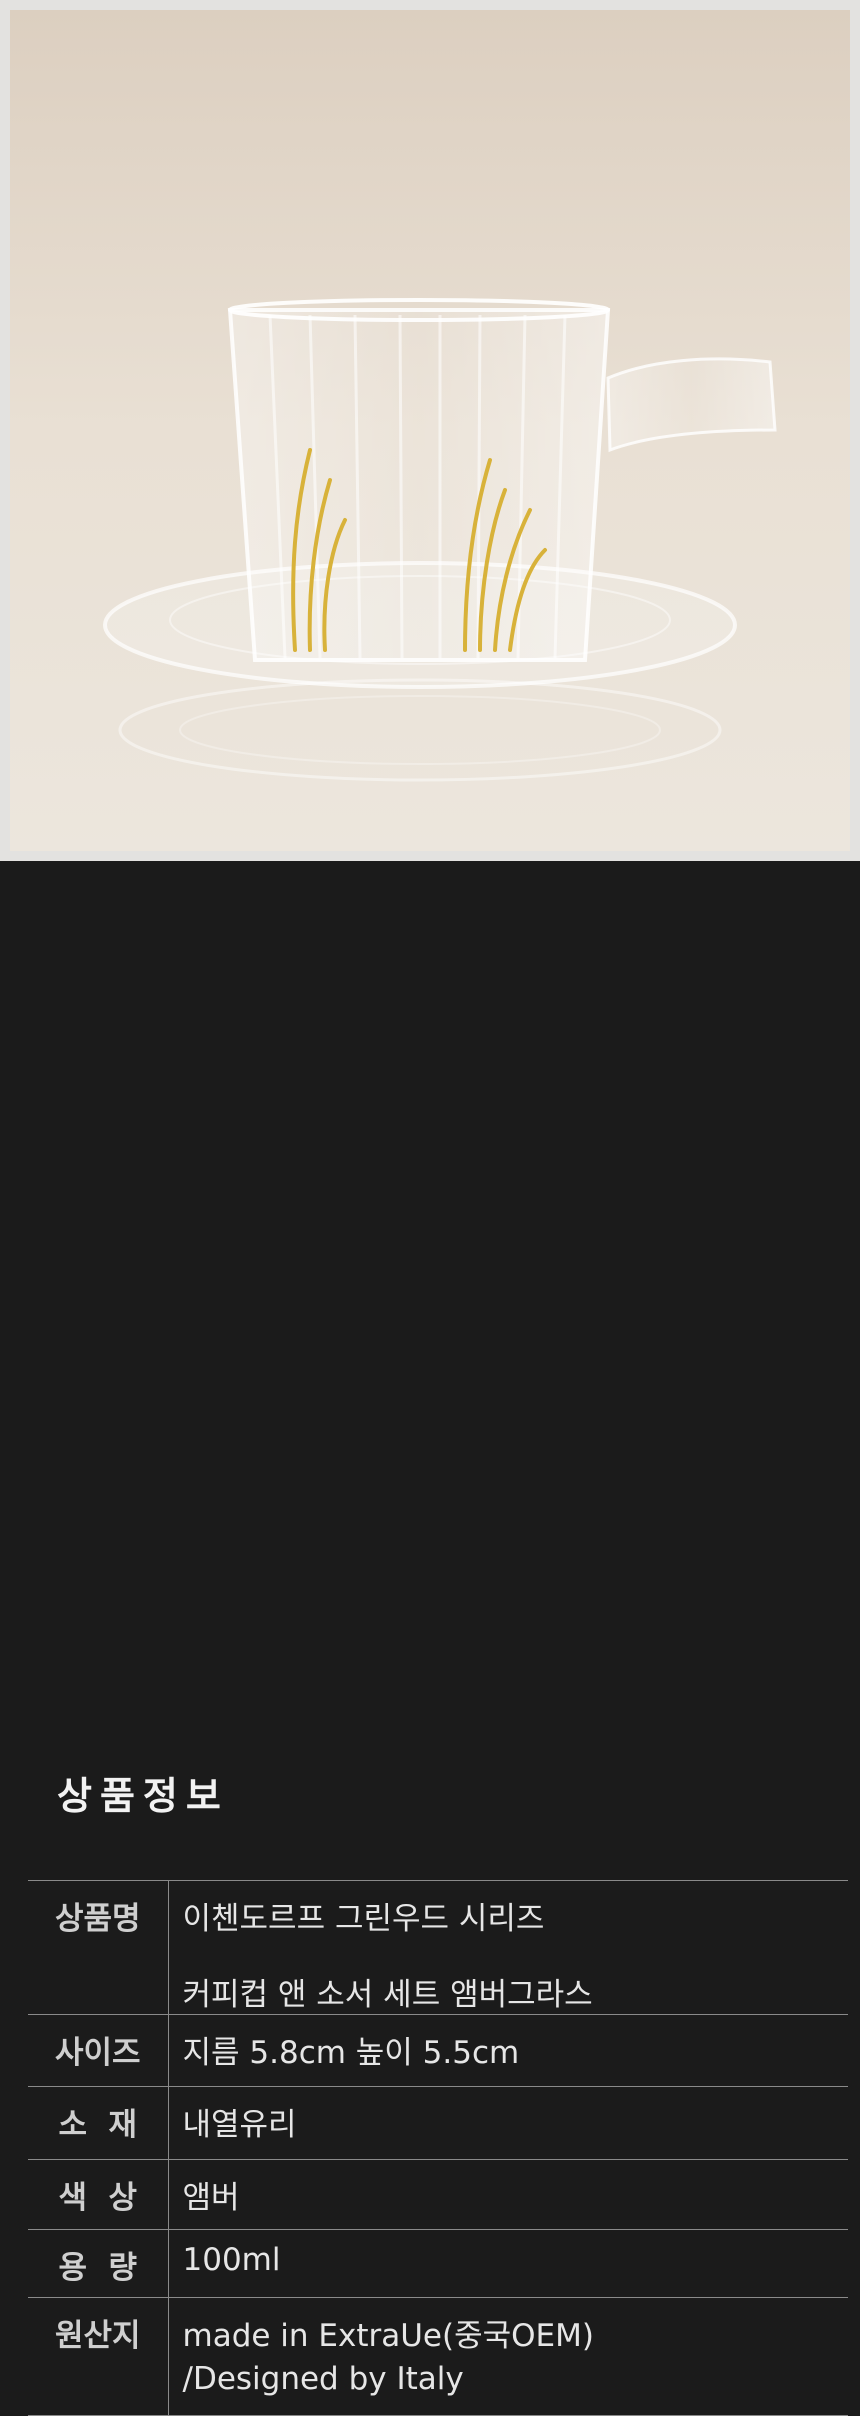  I want to click on spec-value: 이첸도르프 그린우드 시리즈 커피컵 앤 소서 세트 앰버그라스, so click(508, 1948).